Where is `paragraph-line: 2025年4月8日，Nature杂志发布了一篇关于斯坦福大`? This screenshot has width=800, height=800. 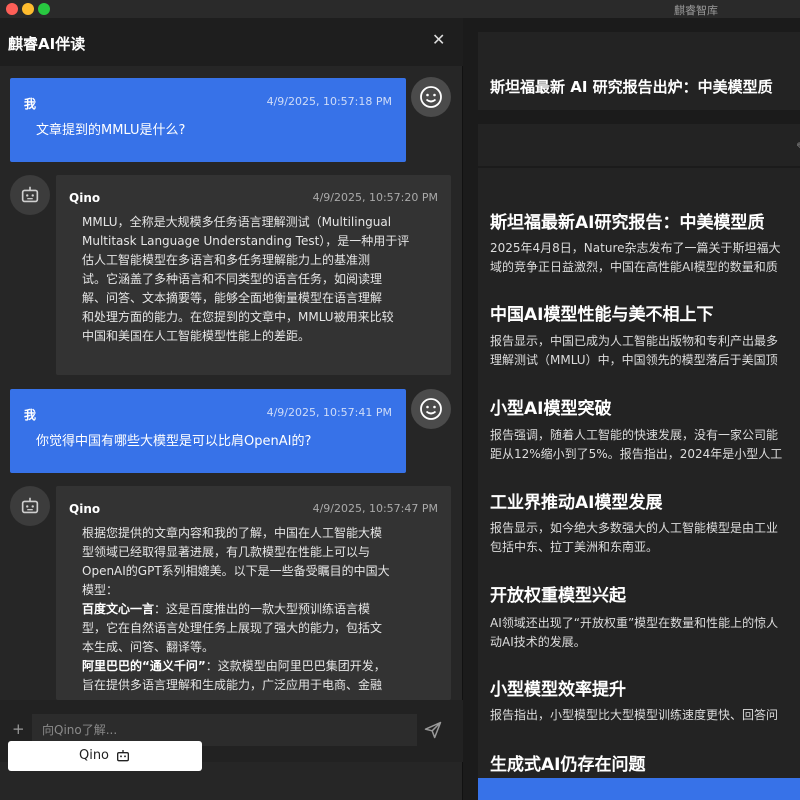
paragraph-line: 2025年4月8日，Nature杂志发布了一篇关于斯坦福大 is located at coordinates (635, 248).